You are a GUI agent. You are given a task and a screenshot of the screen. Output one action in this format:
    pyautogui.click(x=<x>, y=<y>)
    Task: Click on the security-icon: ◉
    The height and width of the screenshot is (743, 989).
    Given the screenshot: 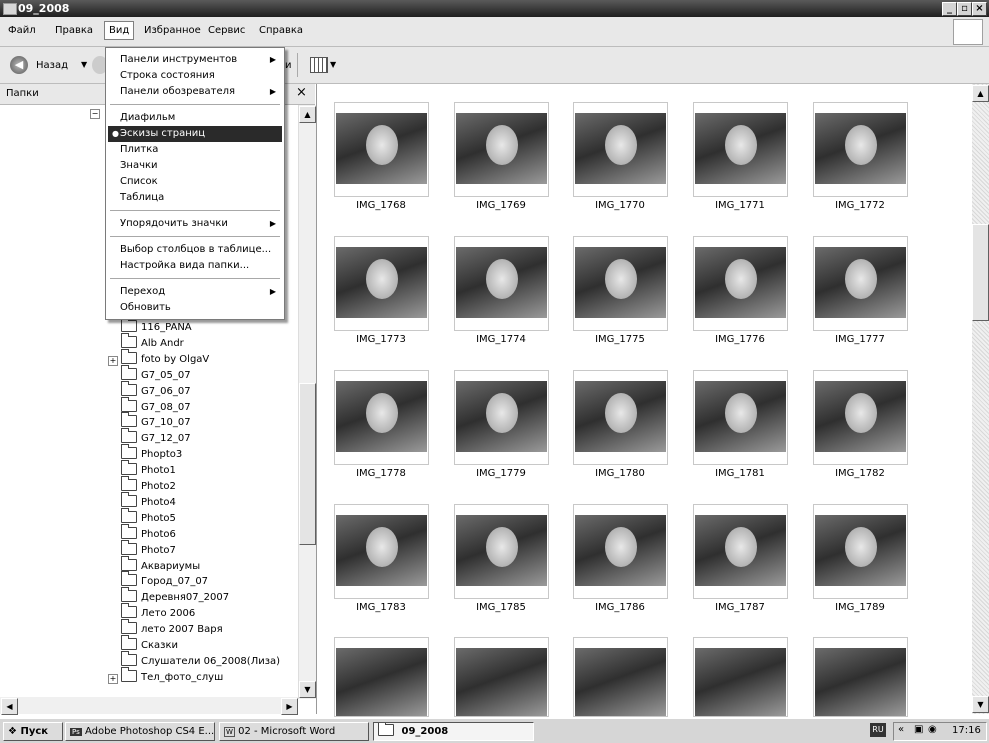 What is the action you would take?
    pyautogui.click(x=932, y=729)
    